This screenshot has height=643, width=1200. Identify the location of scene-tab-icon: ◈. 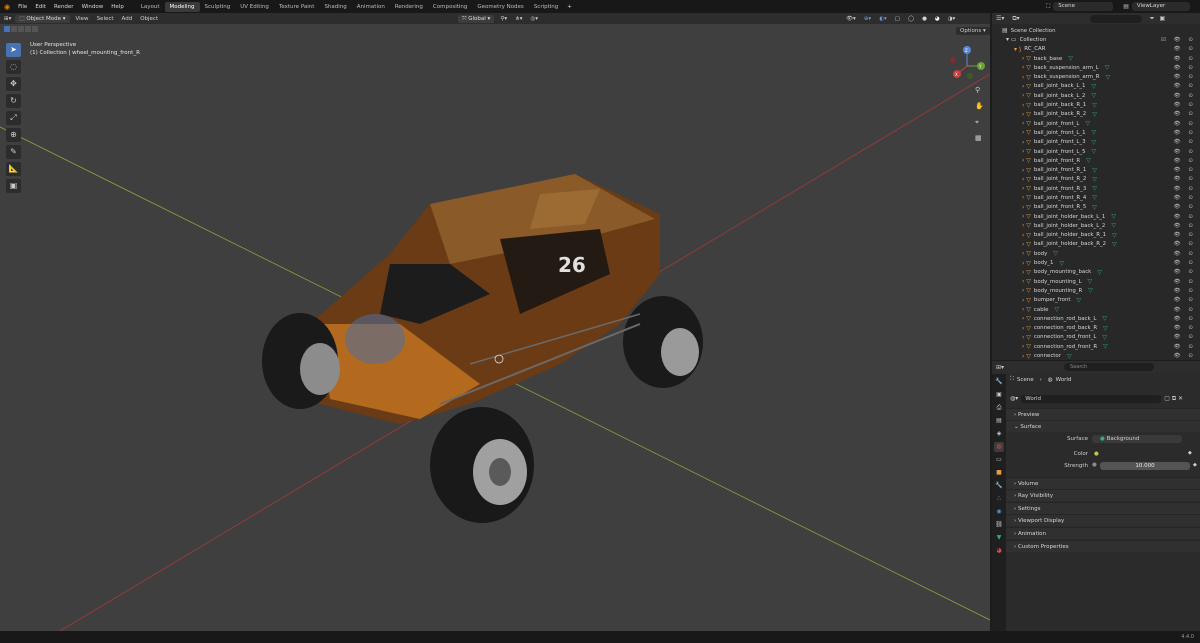
(999, 434).